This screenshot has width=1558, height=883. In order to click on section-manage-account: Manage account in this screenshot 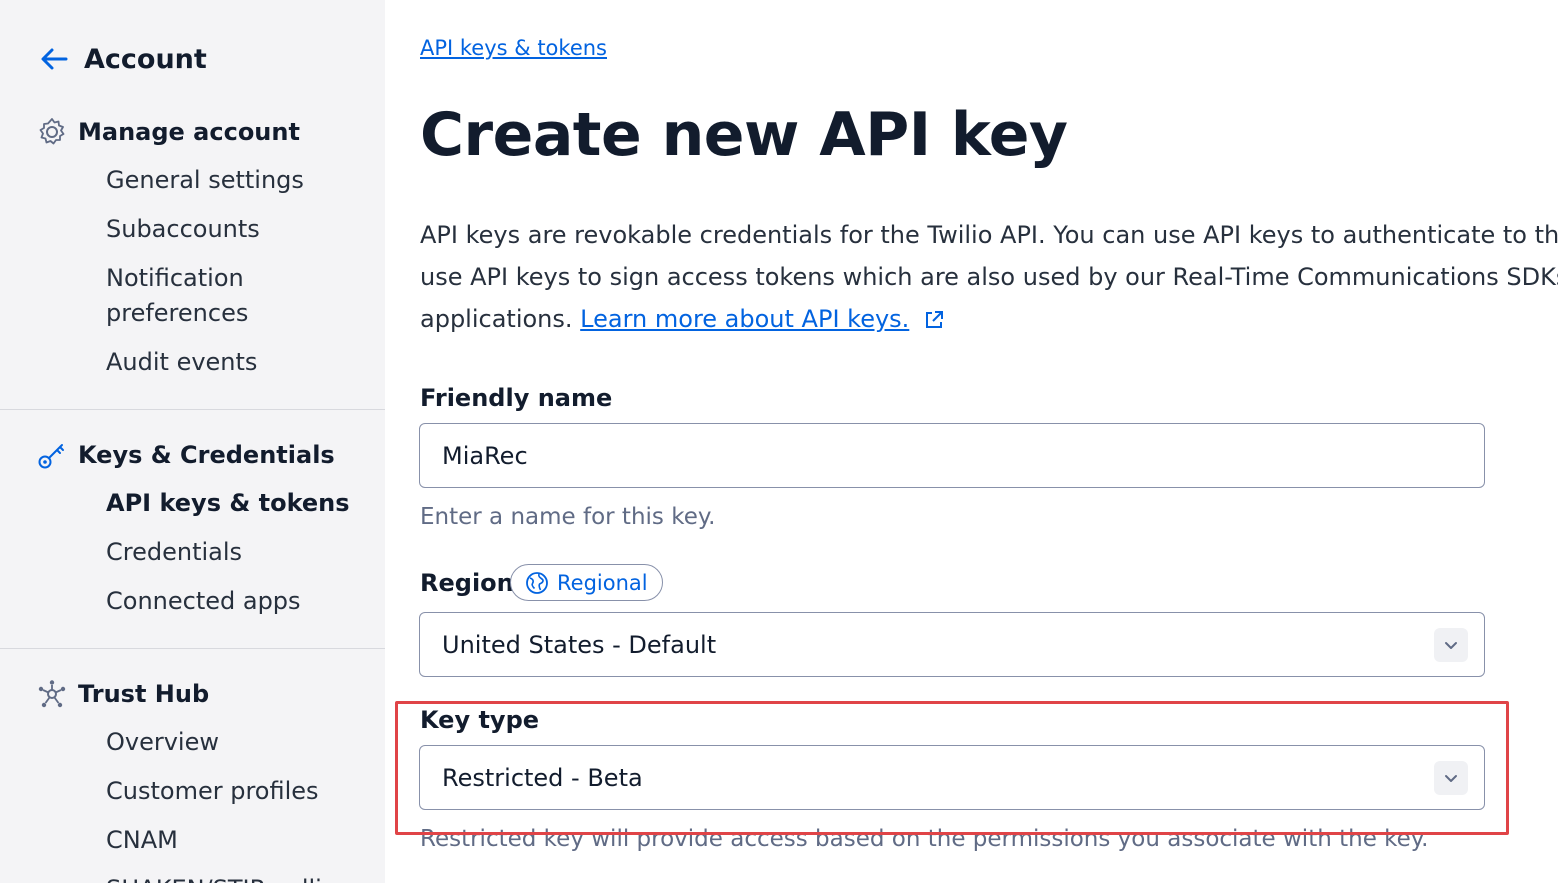, I will do `click(168, 132)`.